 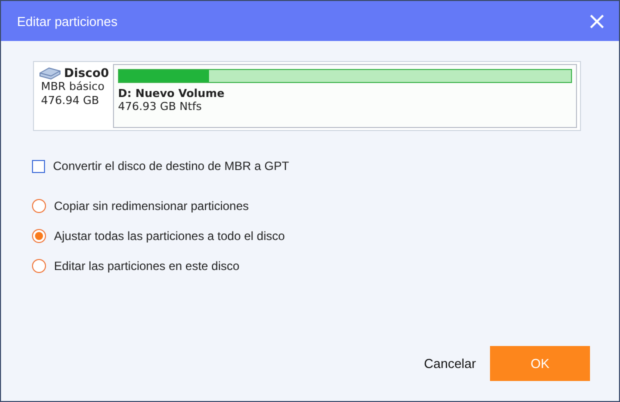 I want to click on disk-size: 476.94 GB, so click(x=70, y=101).